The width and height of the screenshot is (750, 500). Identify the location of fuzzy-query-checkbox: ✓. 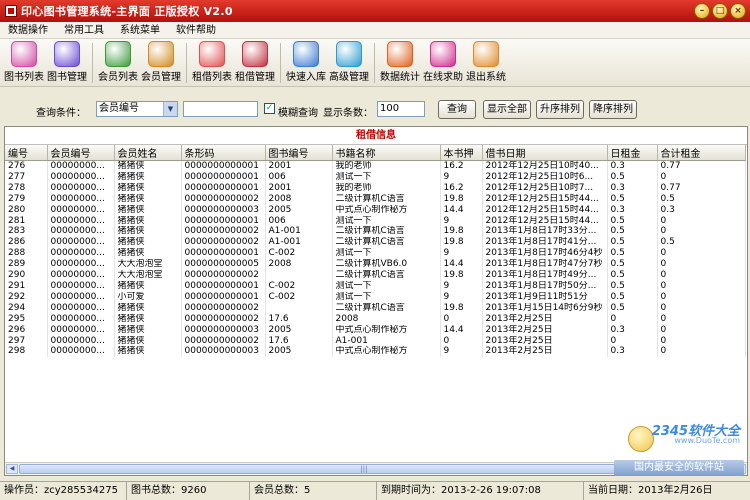
(269, 108).